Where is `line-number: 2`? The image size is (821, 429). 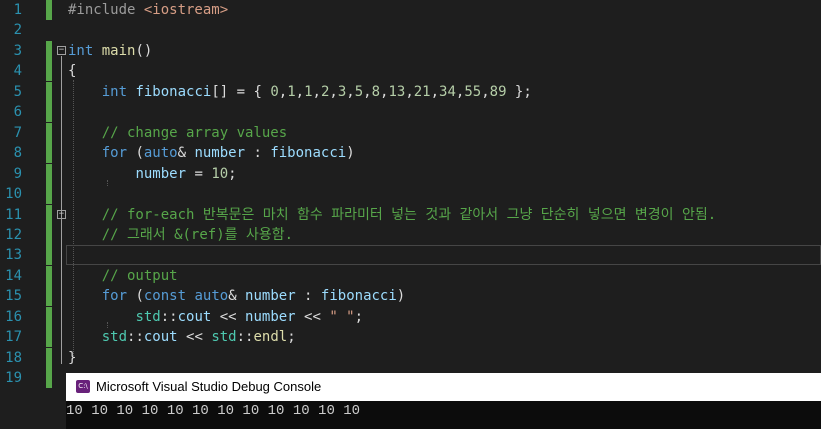
line-number: 2 is located at coordinates (17, 30).